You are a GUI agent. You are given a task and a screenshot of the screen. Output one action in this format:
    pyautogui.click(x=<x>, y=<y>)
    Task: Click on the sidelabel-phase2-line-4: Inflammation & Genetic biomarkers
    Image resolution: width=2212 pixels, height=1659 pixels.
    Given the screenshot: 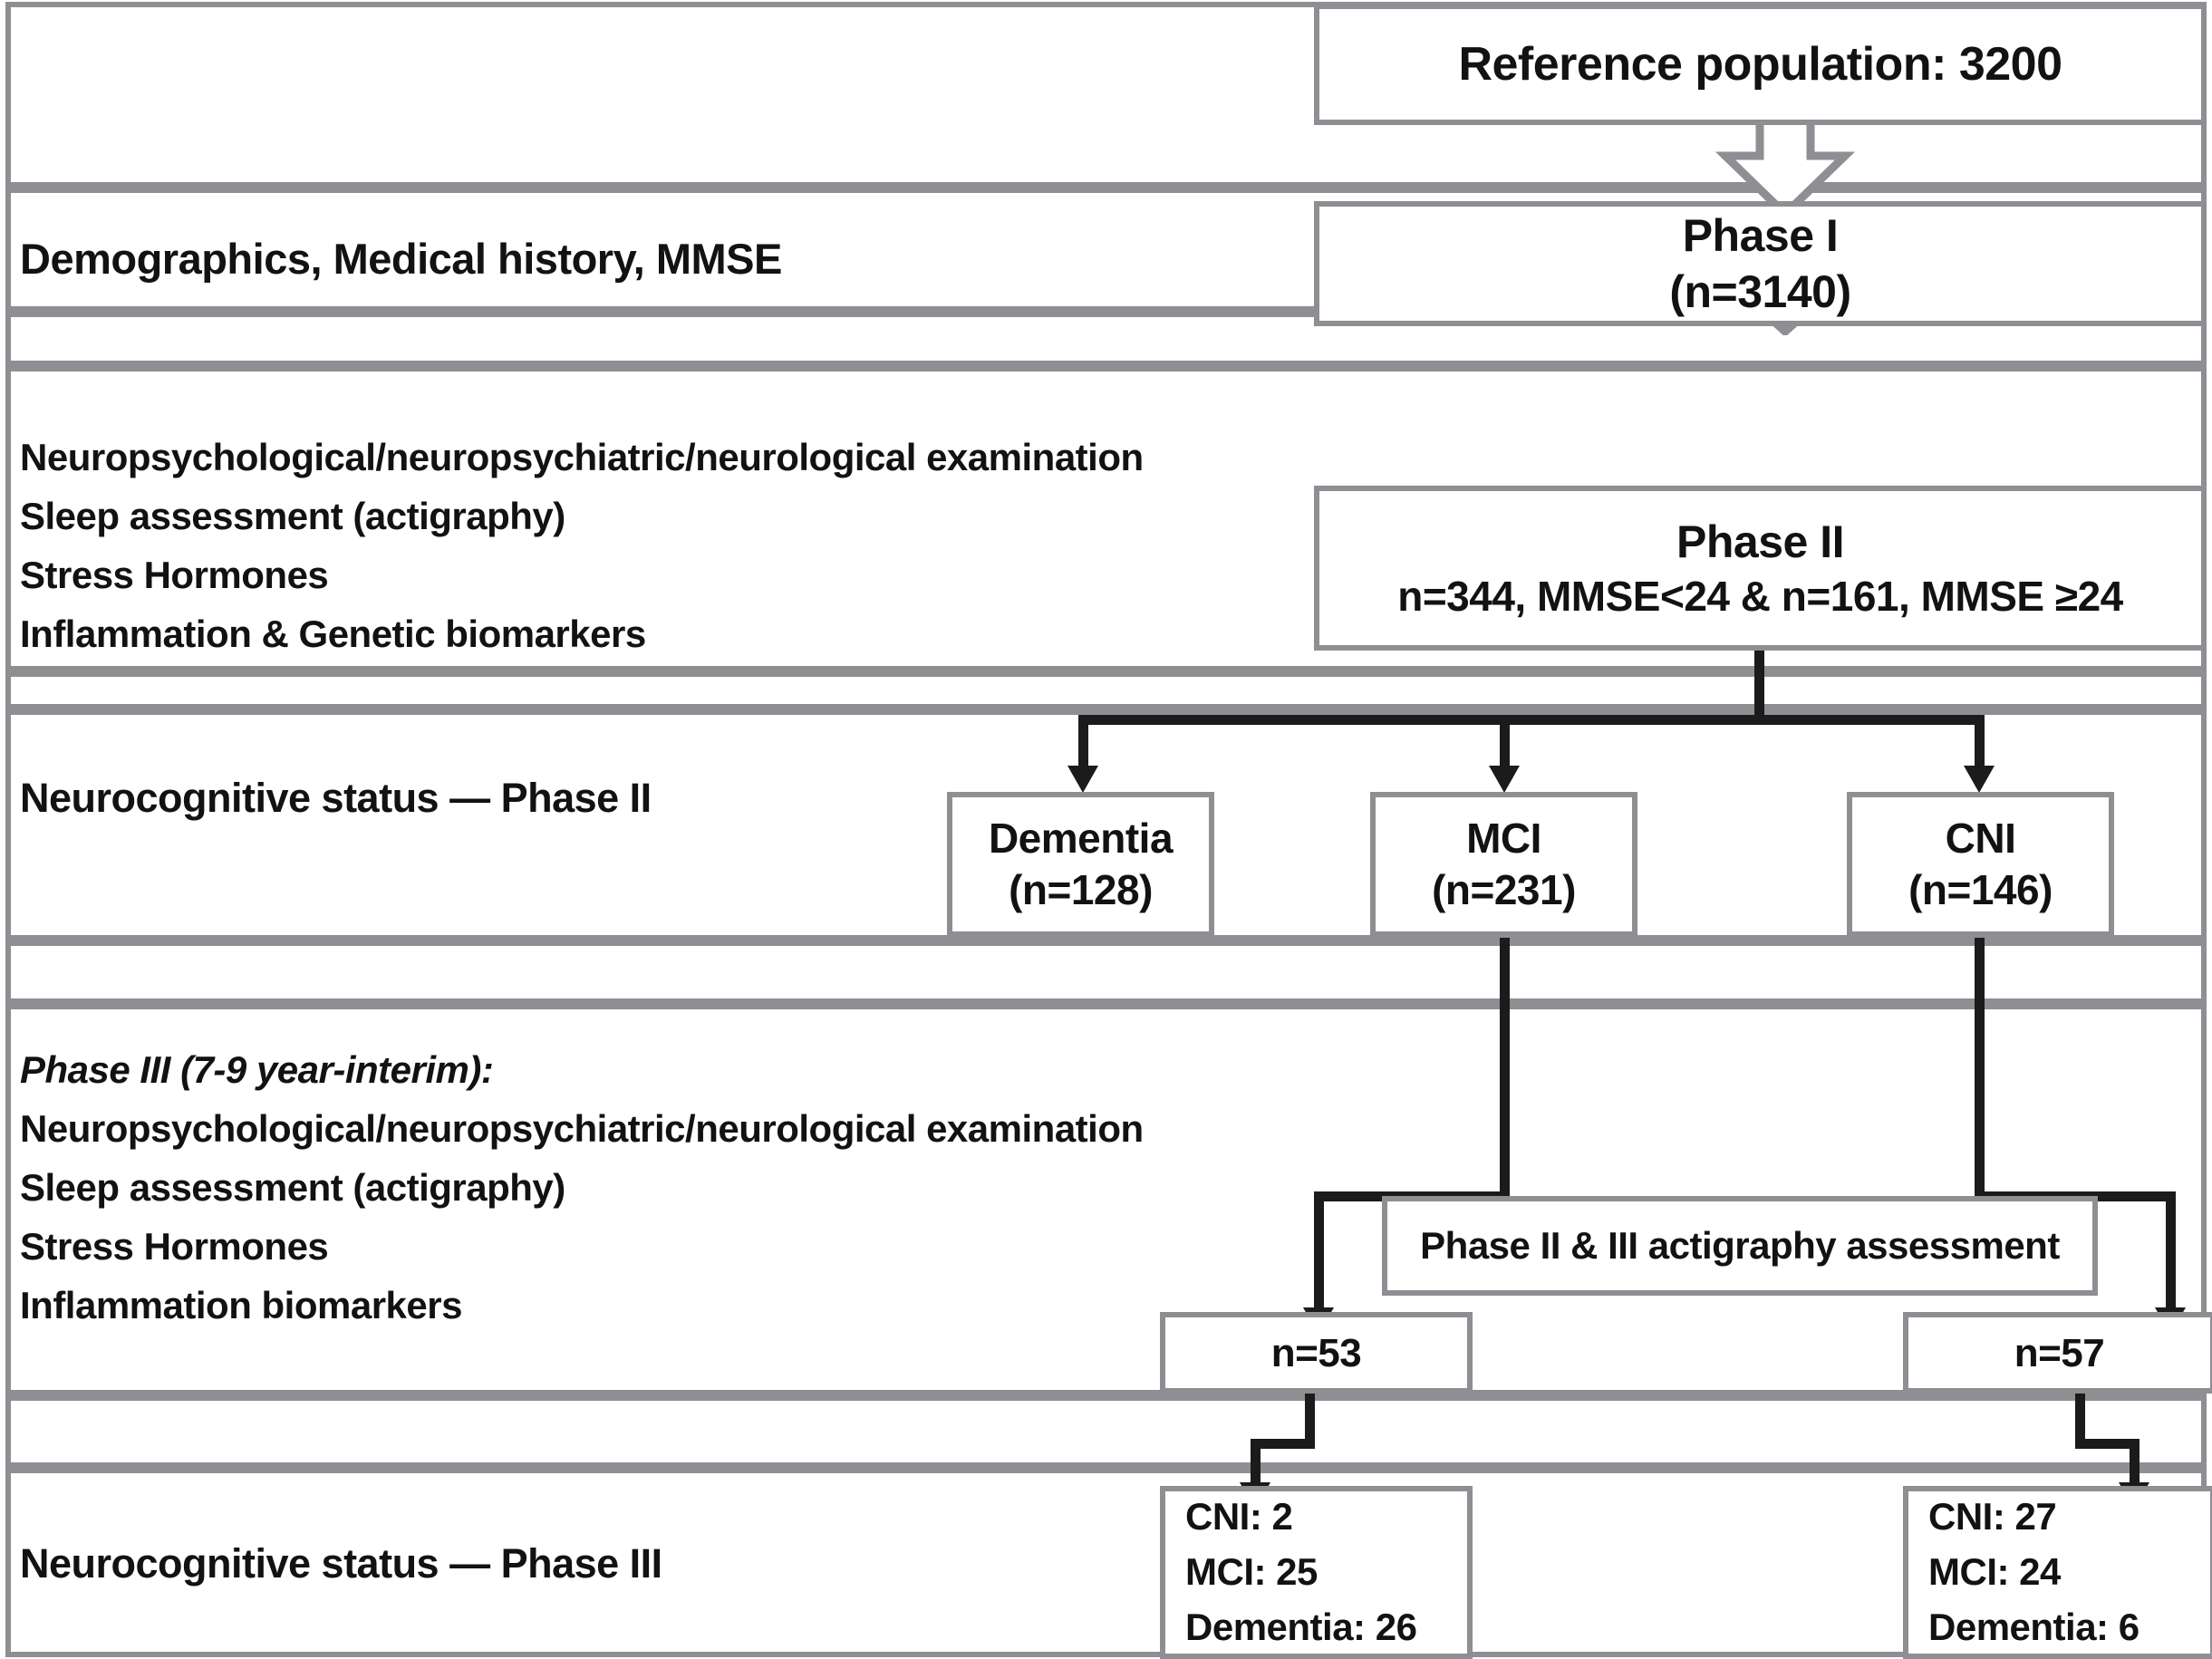 What is the action you would take?
    pyautogui.click(x=333, y=634)
    